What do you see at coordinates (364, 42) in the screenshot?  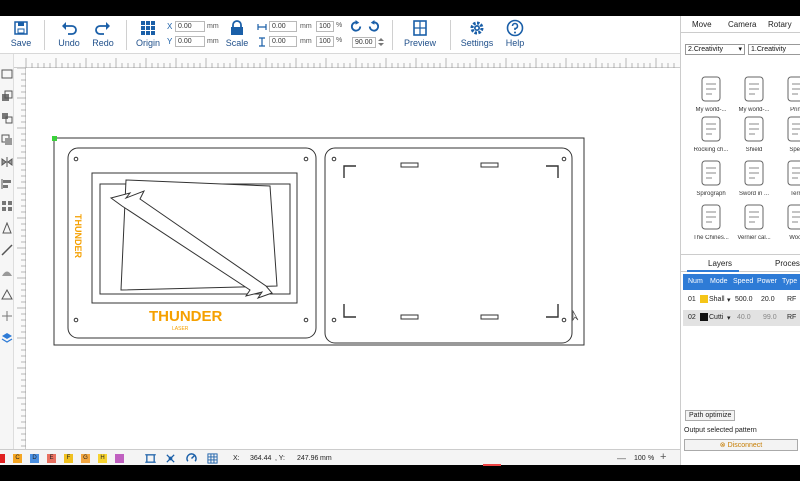 I see `rotation-input` at bounding box center [364, 42].